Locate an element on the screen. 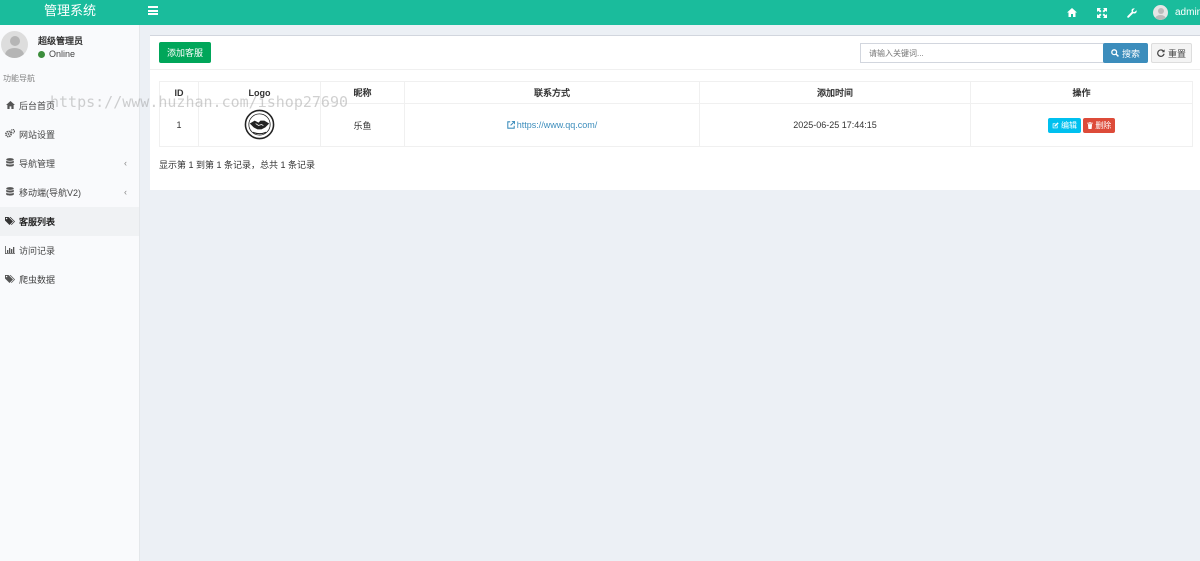 The width and height of the screenshot is (1200, 561). delete-button: 删除 is located at coordinates (1099, 125).